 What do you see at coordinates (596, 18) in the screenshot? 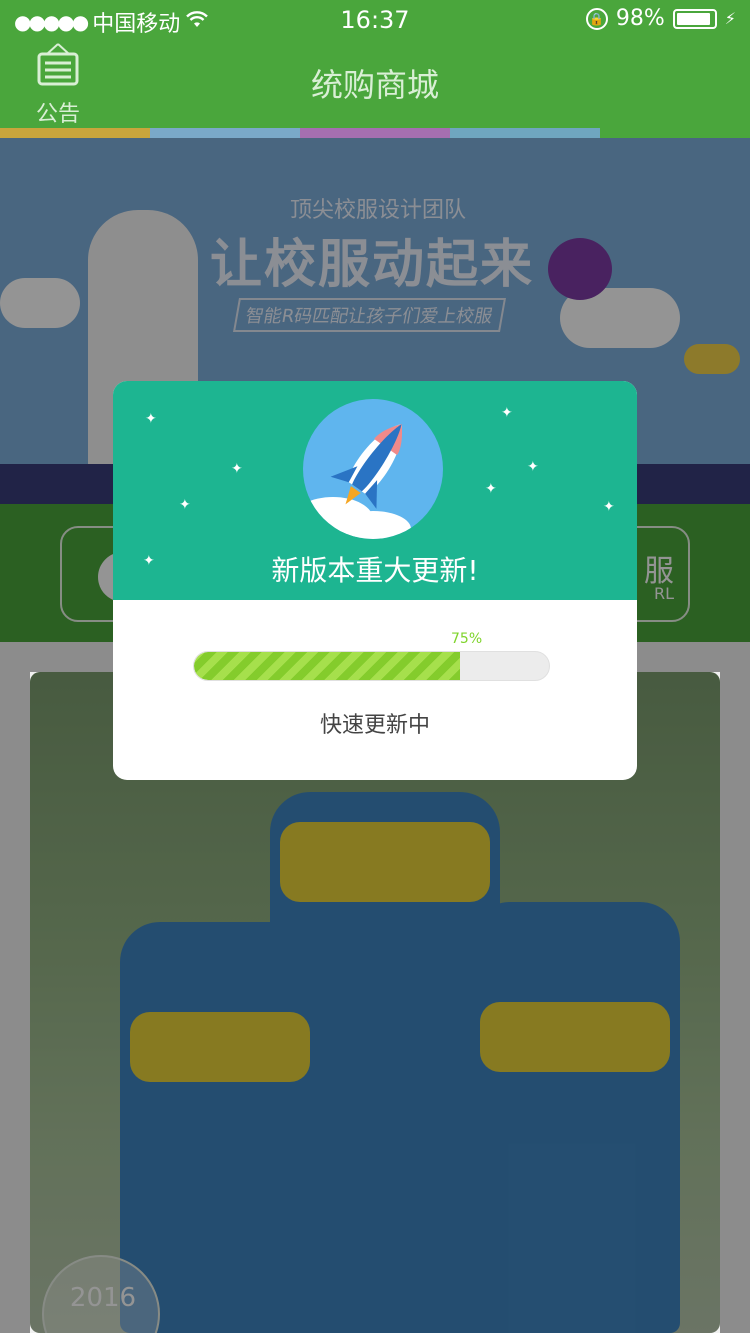
I see `rotation-lock-icon: 🔒` at bounding box center [596, 18].